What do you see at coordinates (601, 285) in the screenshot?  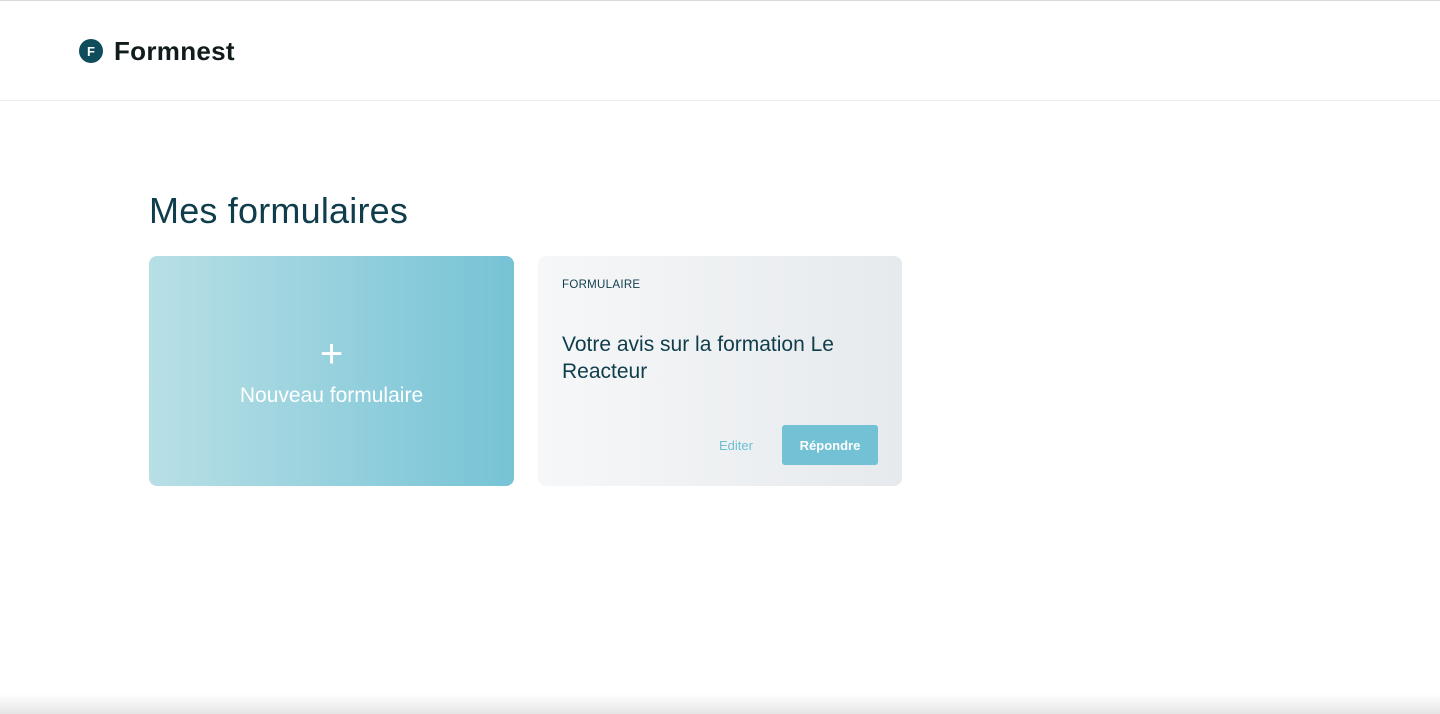 I see `form-kind-label: FORMULAIRE` at bounding box center [601, 285].